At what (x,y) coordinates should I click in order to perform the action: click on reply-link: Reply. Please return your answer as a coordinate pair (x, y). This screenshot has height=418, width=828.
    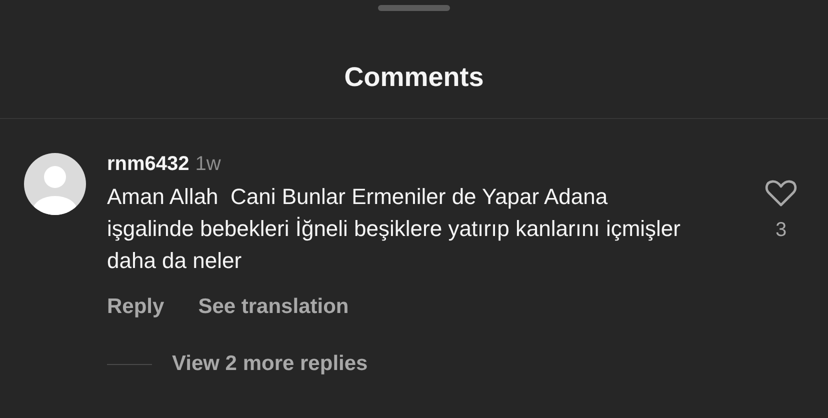
    Looking at the image, I should click on (135, 307).